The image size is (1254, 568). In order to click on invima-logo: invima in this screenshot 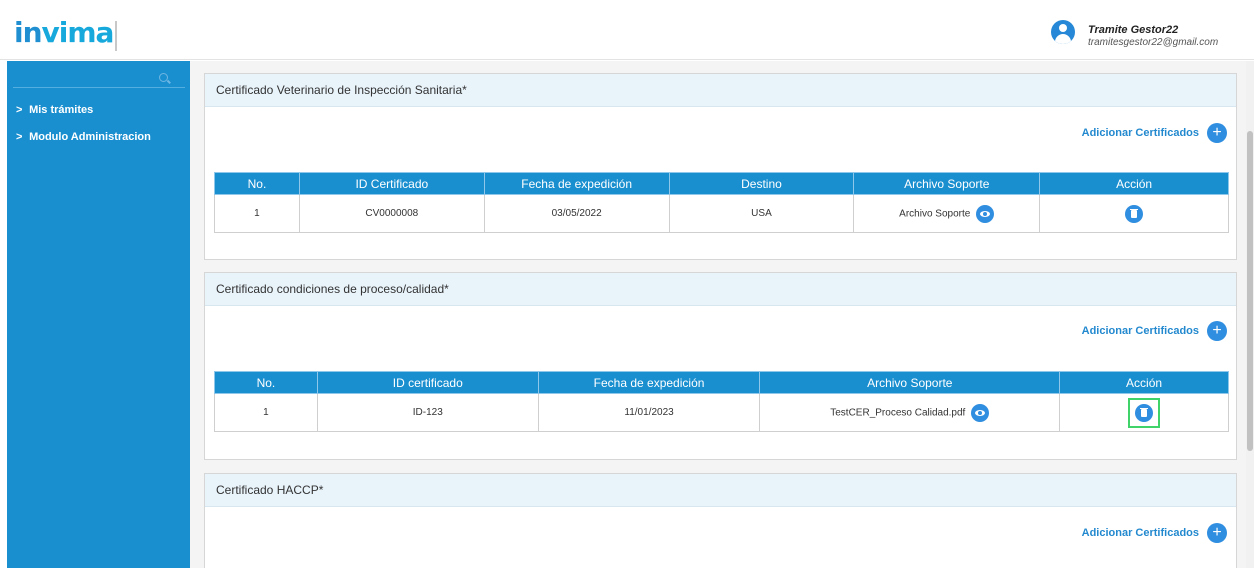, I will do `click(64, 32)`.